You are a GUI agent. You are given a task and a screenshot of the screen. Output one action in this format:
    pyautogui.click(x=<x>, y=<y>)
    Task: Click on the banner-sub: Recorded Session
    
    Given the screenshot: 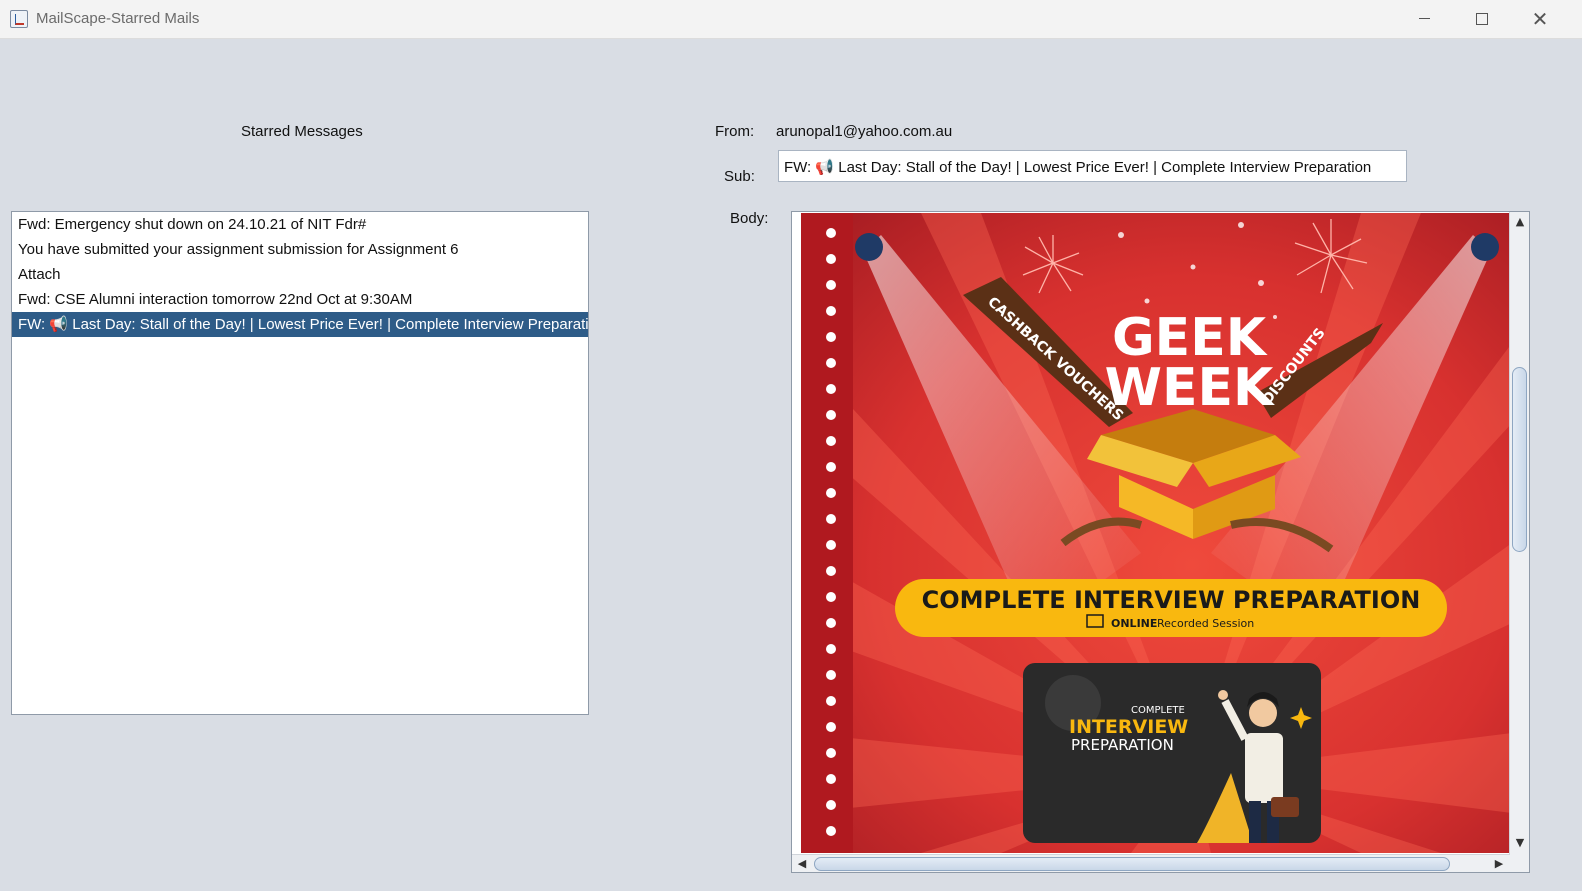 What is the action you would take?
    pyautogui.click(x=1205, y=623)
    